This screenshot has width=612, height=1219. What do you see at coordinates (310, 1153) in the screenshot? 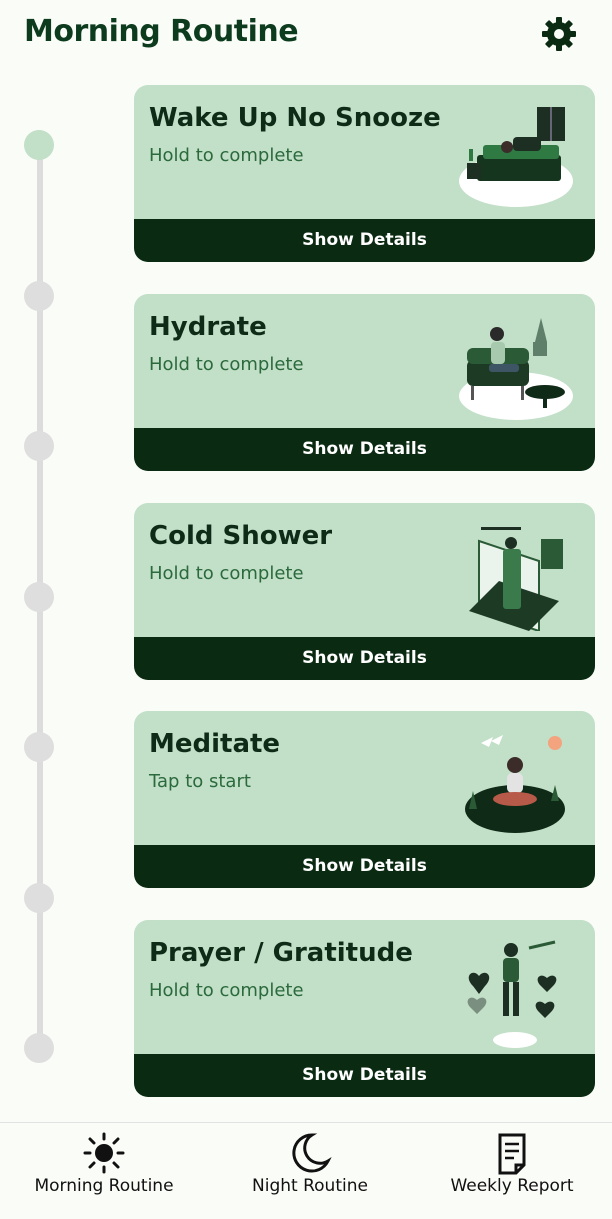
I see `moon-icon` at bounding box center [310, 1153].